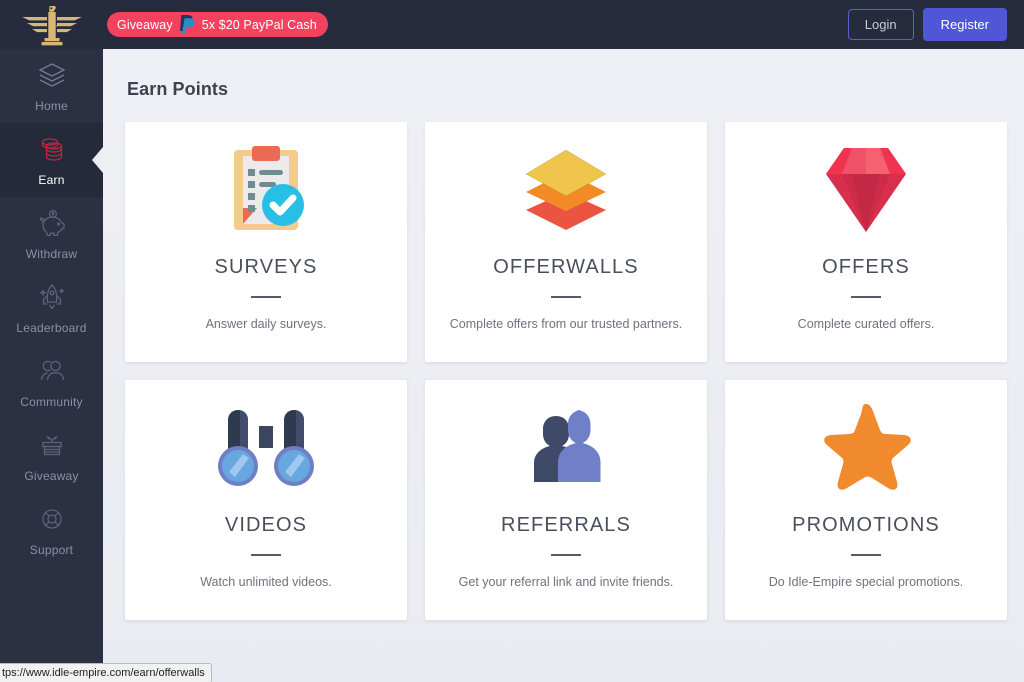 The width and height of the screenshot is (1024, 682). Describe the element at coordinates (266, 190) in the screenshot. I see `clipboard-check-icon` at that location.